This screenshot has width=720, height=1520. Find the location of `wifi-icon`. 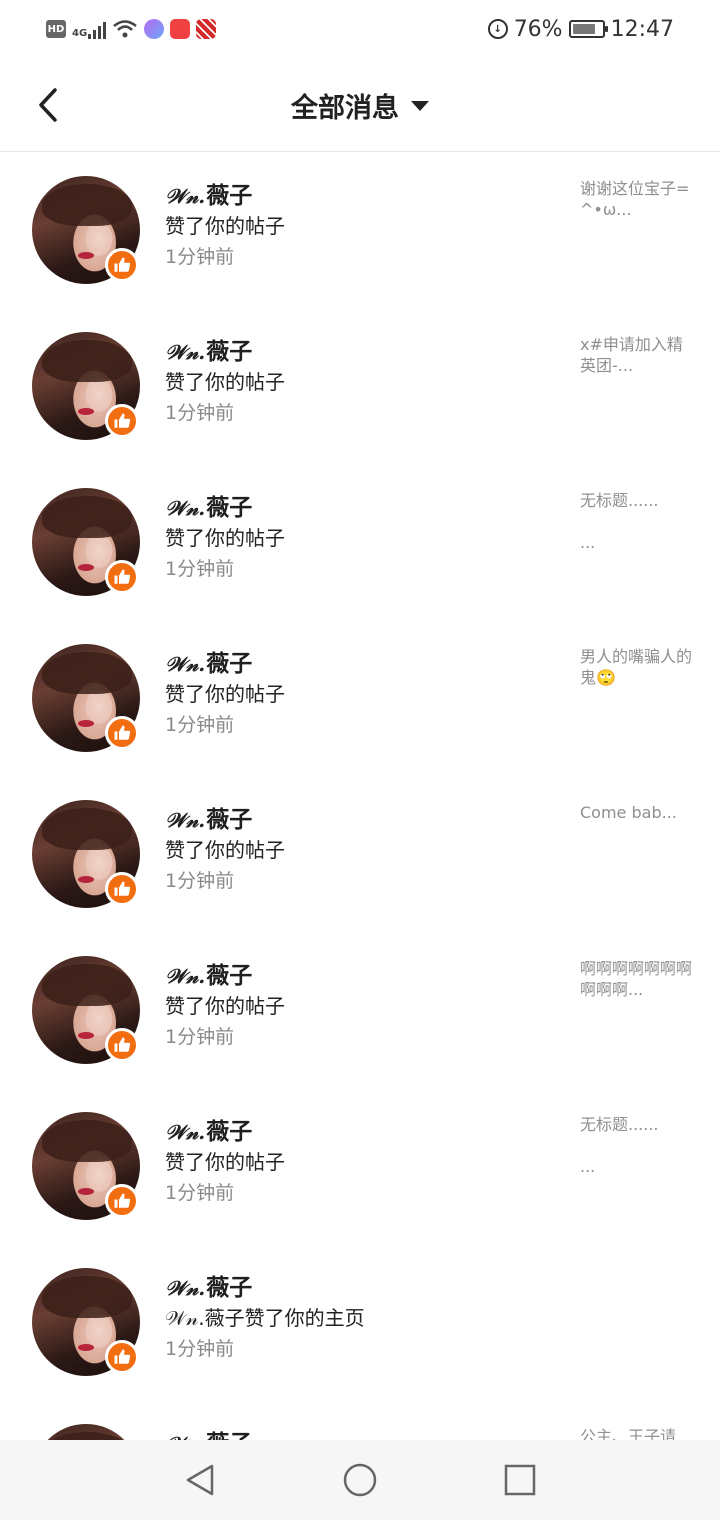

wifi-icon is located at coordinates (125, 29).